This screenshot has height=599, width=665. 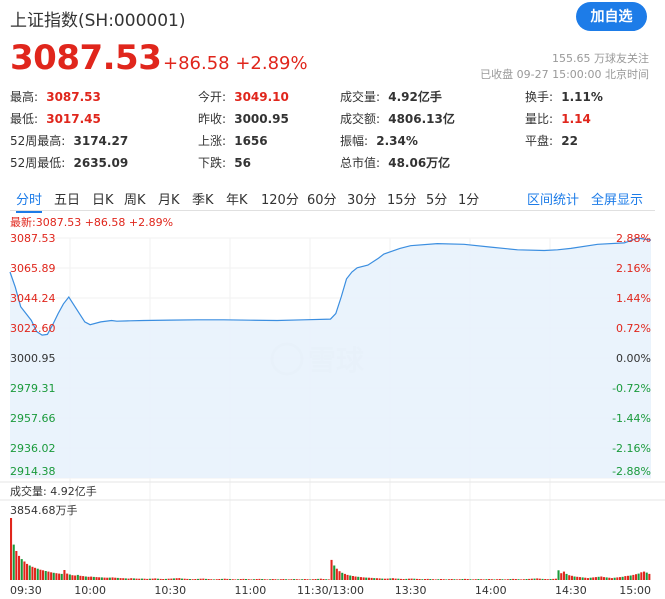 What do you see at coordinates (611, 16) in the screenshot?
I see `add-watchlist-button: 加自选` at bounding box center [611, 16].